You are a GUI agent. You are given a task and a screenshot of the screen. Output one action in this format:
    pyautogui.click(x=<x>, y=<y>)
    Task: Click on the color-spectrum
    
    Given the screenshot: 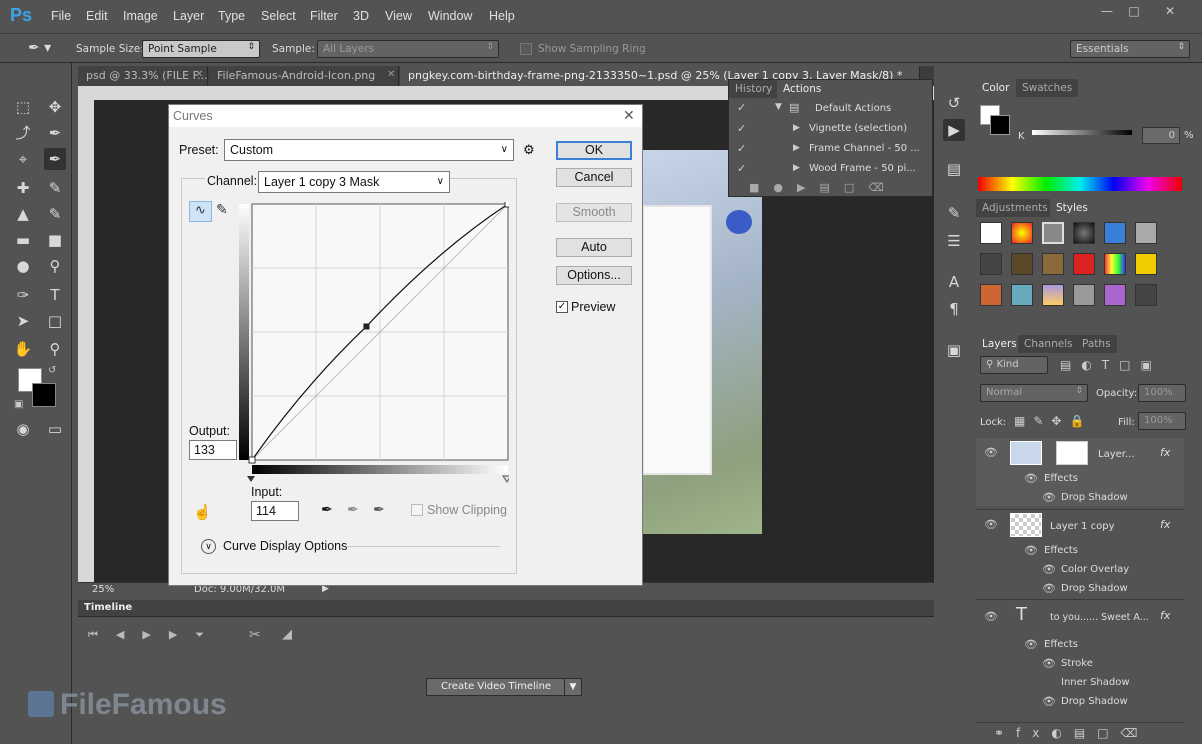 What is the action you would take?
    pyautogui.click(x=1080, y=184)
    